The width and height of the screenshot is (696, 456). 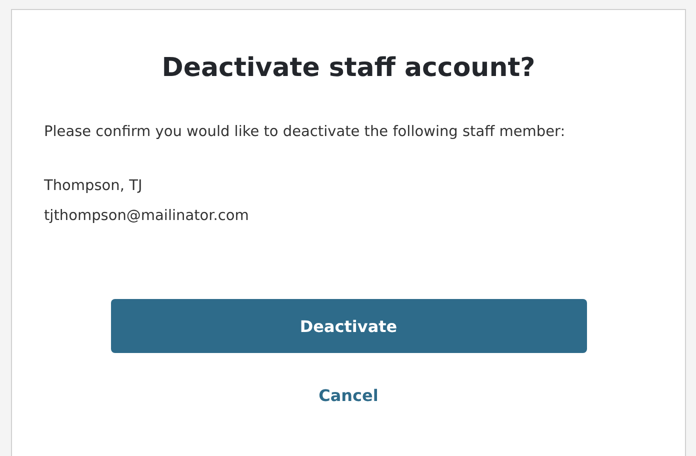 I want to click on staff-name: Thompson, TJ, so click(x=94, y=186).